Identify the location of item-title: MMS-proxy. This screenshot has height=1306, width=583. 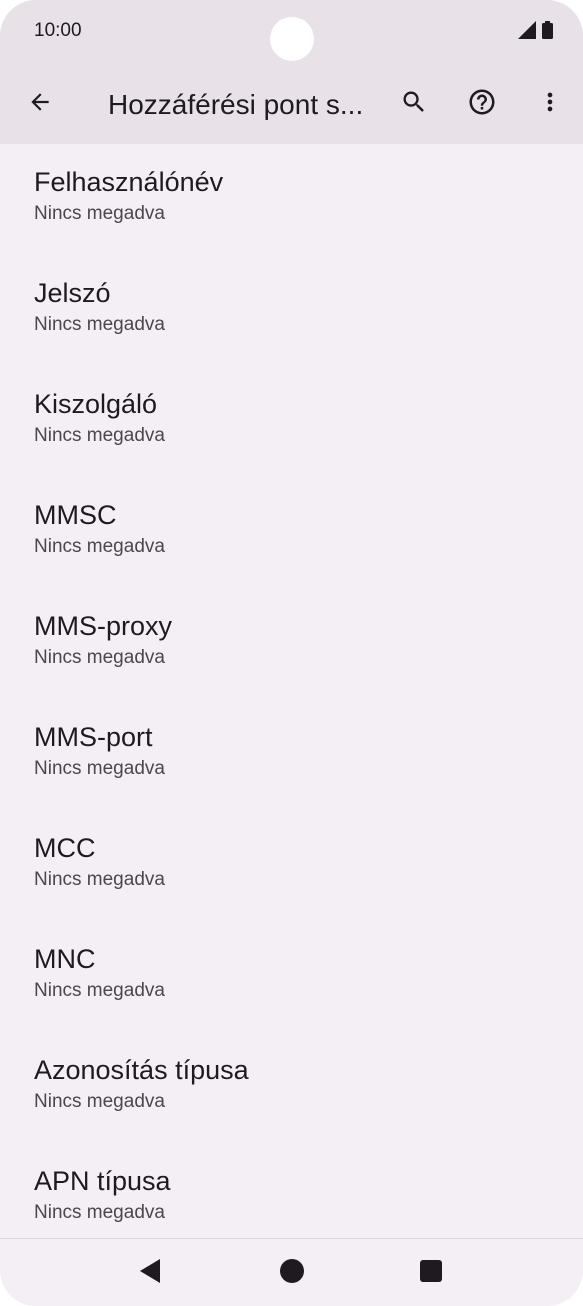
(103, 626).